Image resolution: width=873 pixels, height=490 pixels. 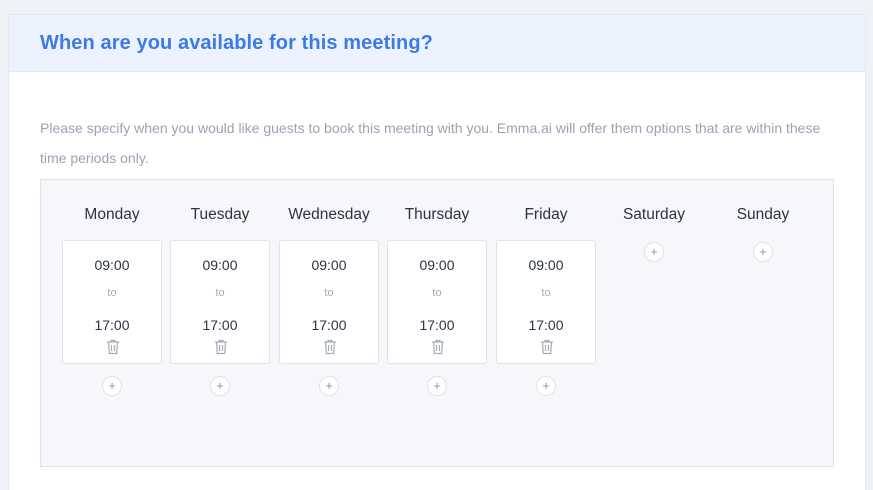 I want to click on add-slot-button-wednesday: +, so click(x=329, y=386).